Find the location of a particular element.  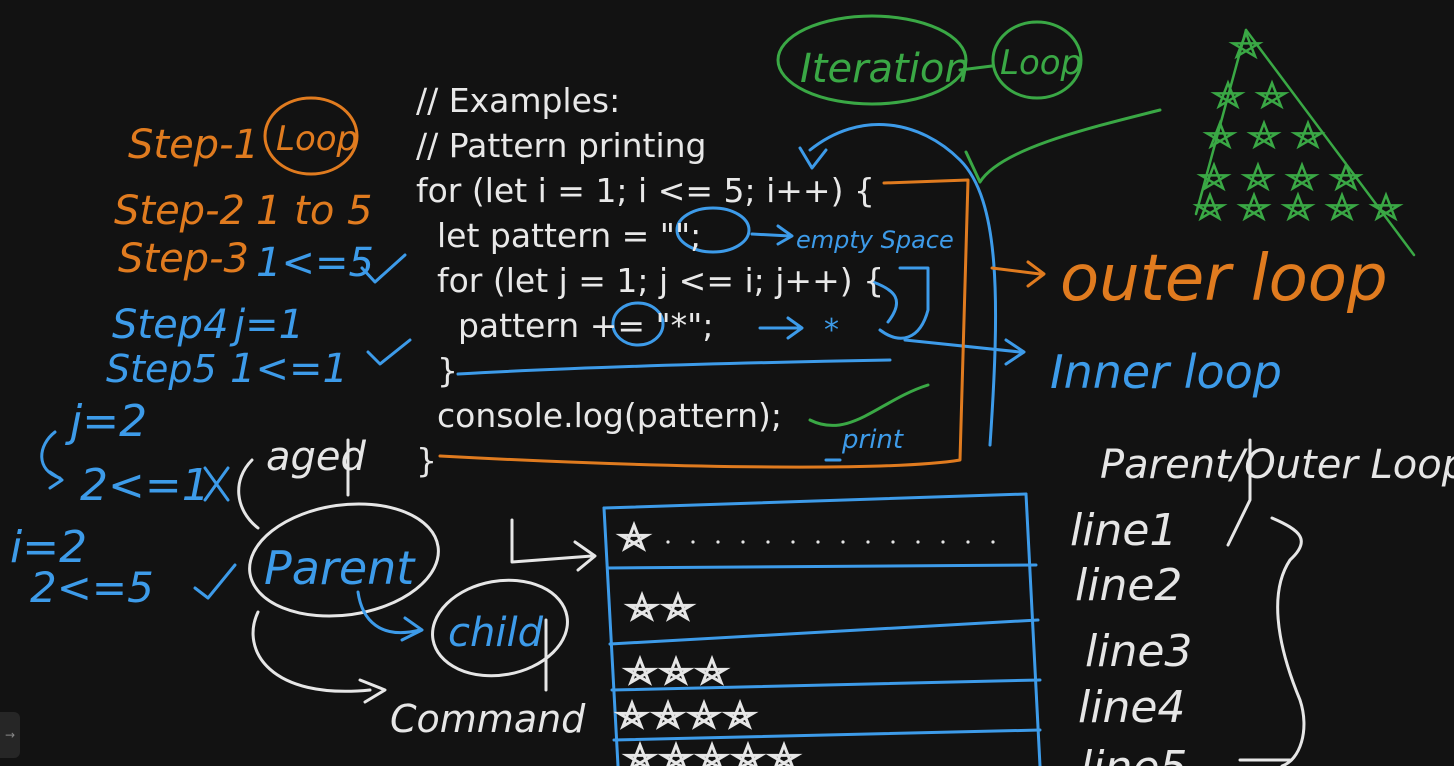

parent-to-child-arrow is located at coordinates (390, 616).